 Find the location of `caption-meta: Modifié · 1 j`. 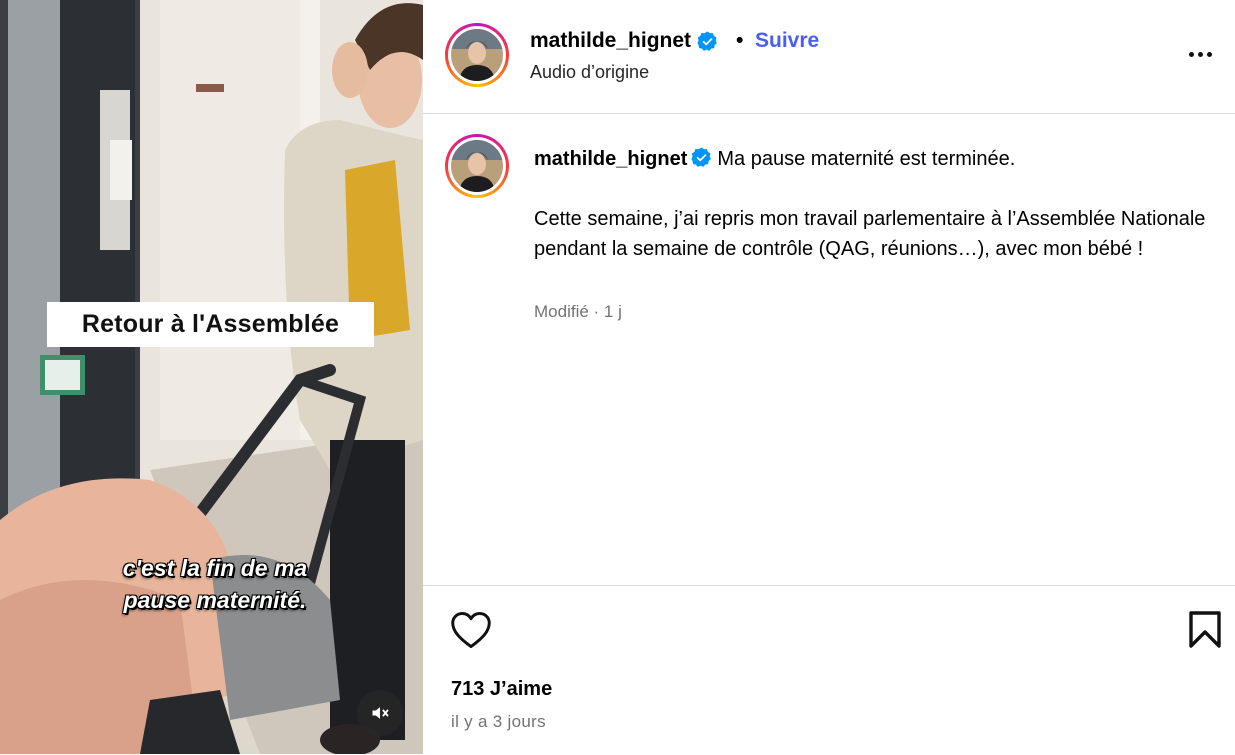

caption-meta: Modifié · 1 j is located at coordinates (578, 311).